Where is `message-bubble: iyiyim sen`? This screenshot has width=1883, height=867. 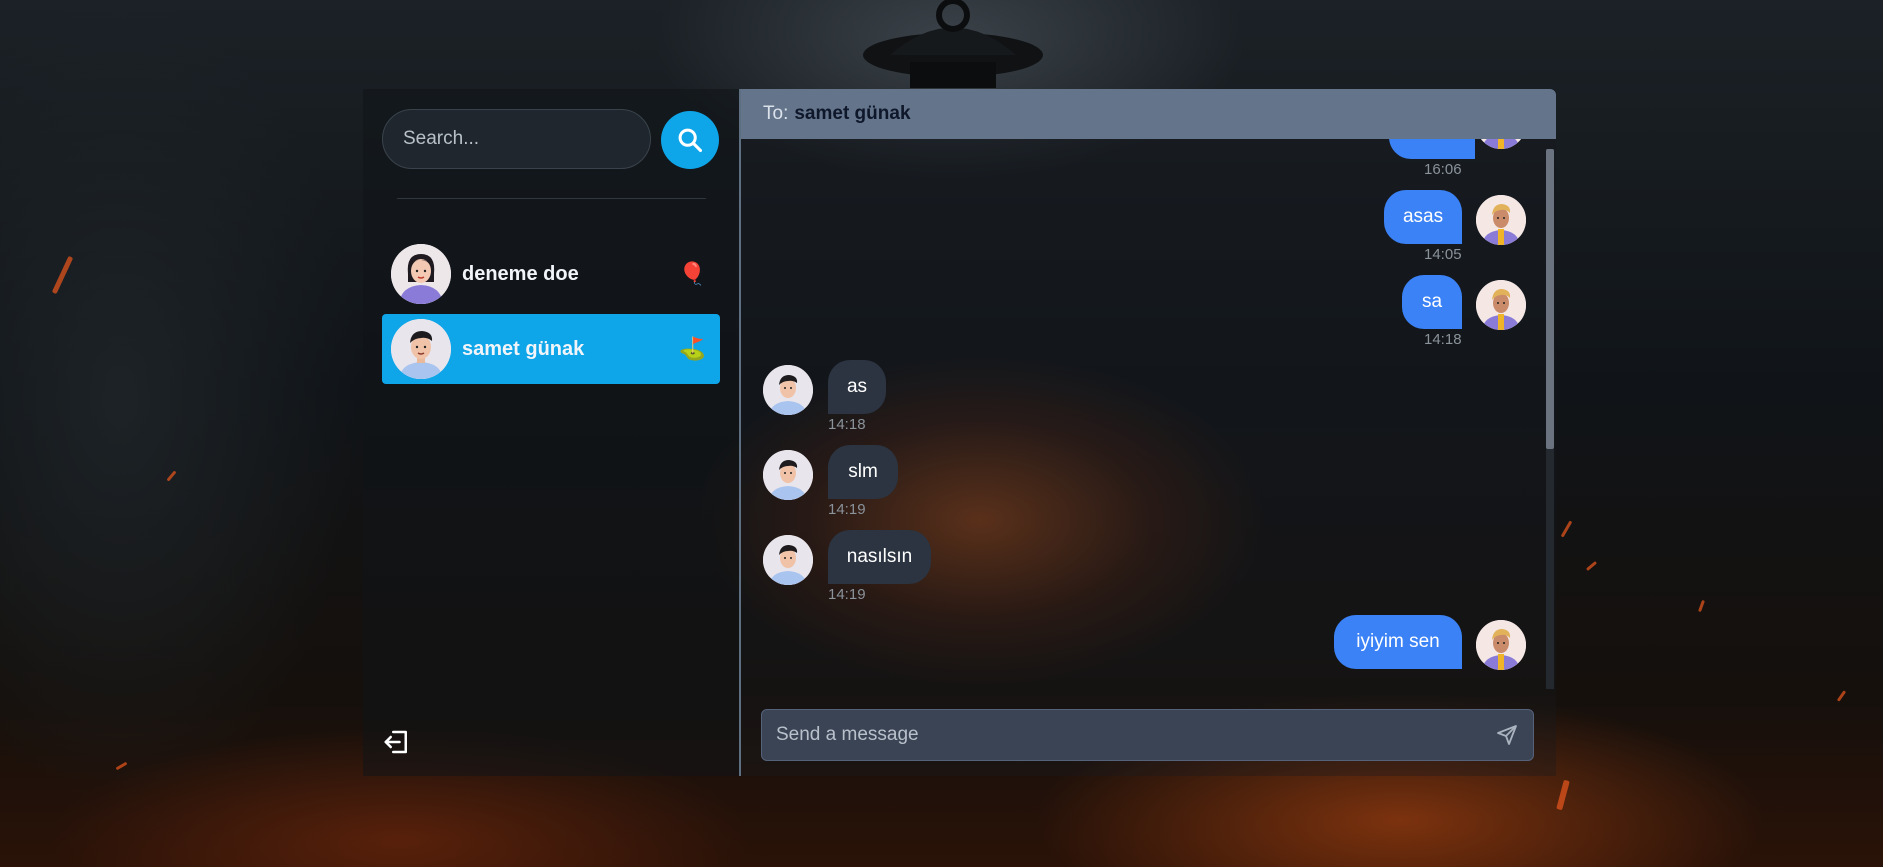
message-bubble: iyiyim sen is located at coordinates (1398, 642).